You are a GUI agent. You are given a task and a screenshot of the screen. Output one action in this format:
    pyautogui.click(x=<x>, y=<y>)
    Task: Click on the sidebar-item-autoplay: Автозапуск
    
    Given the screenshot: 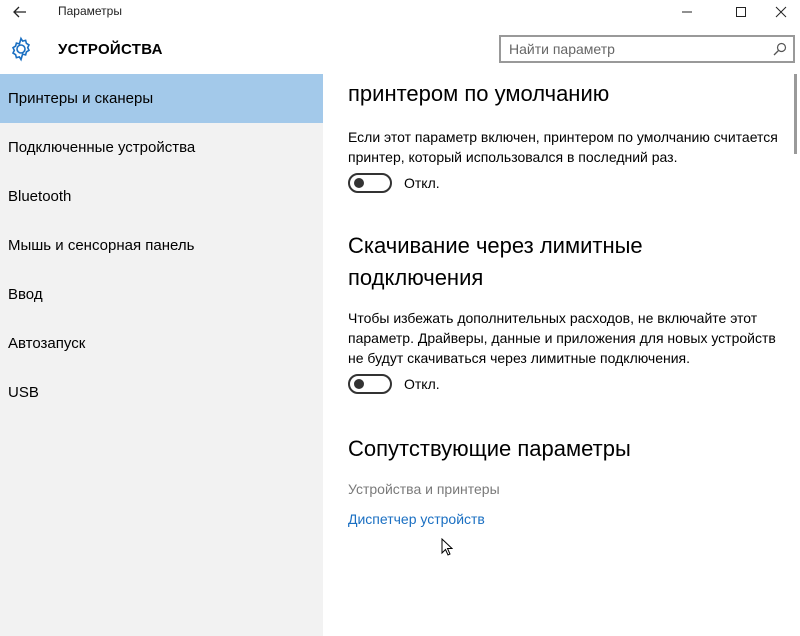 What is the action you would take?
    pyautogui.click(x=161, y=343)
    